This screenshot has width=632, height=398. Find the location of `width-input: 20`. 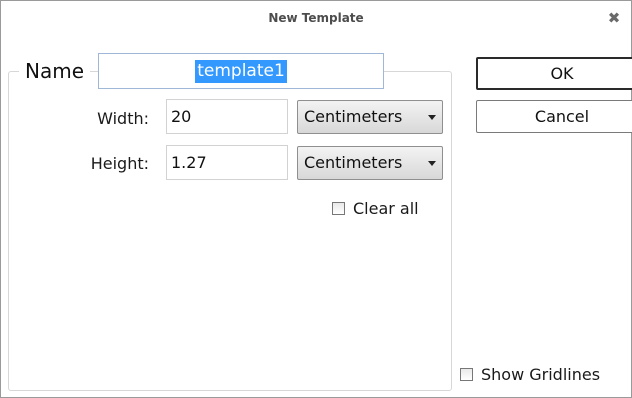

width-input: 20 is located at coordinates (227, 116).